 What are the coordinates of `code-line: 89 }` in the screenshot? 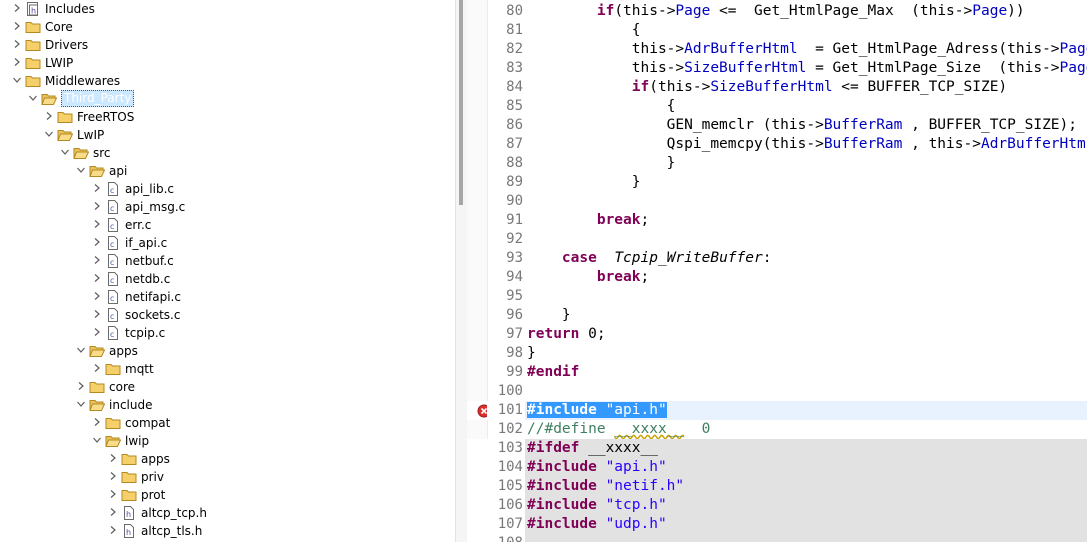 It's located at (777, 182).